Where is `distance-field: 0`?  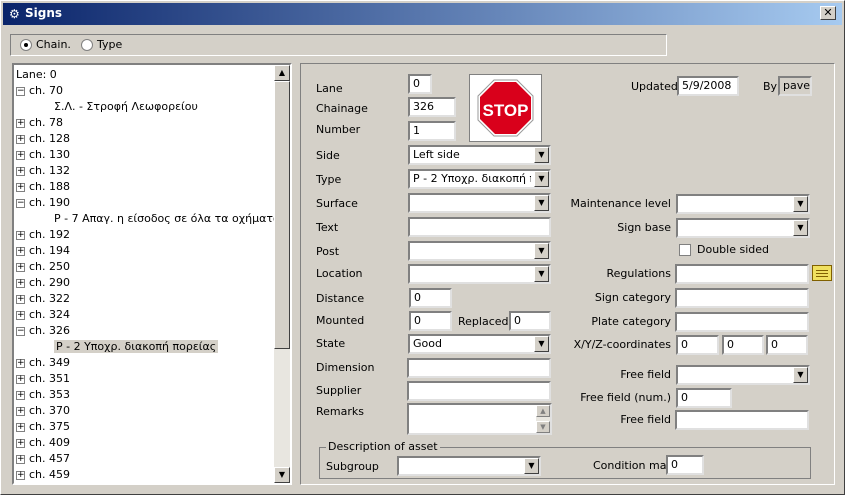
distance-field: 0 is located at coordinates (430, 298).